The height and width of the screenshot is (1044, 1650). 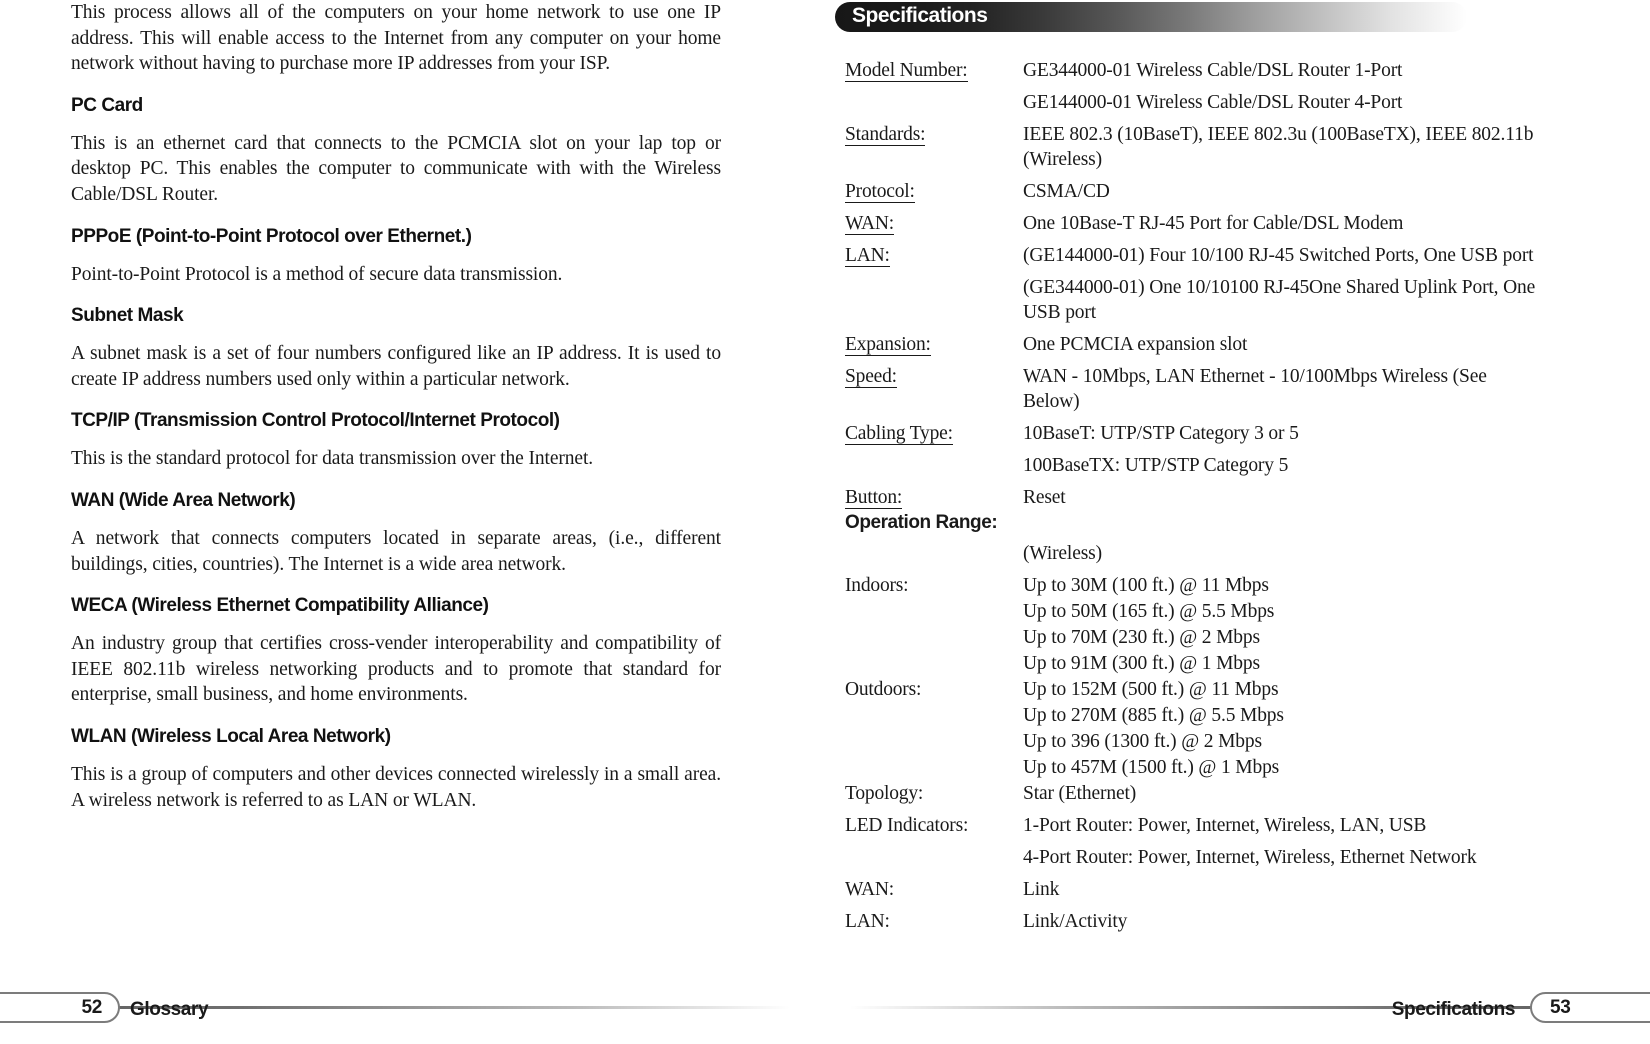 I want to click on page-number-pill: 52, so click(x=60, y=1007).